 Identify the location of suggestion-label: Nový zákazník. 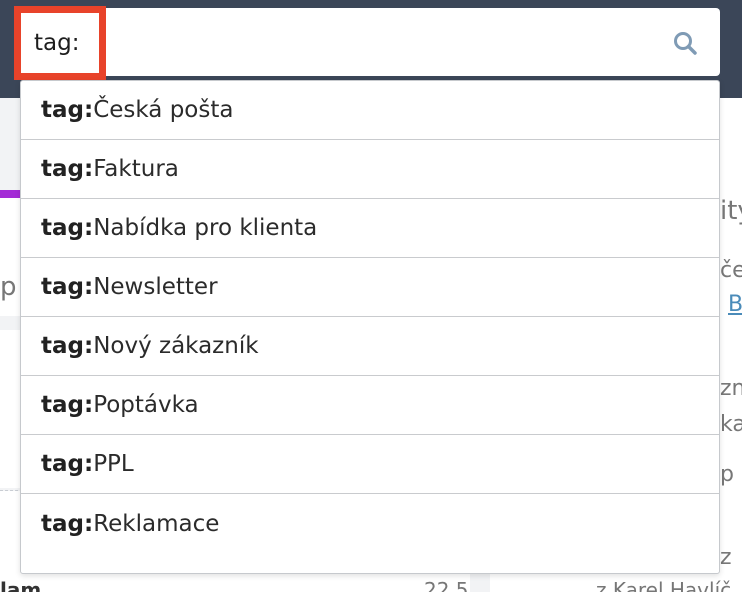
(176, 346).